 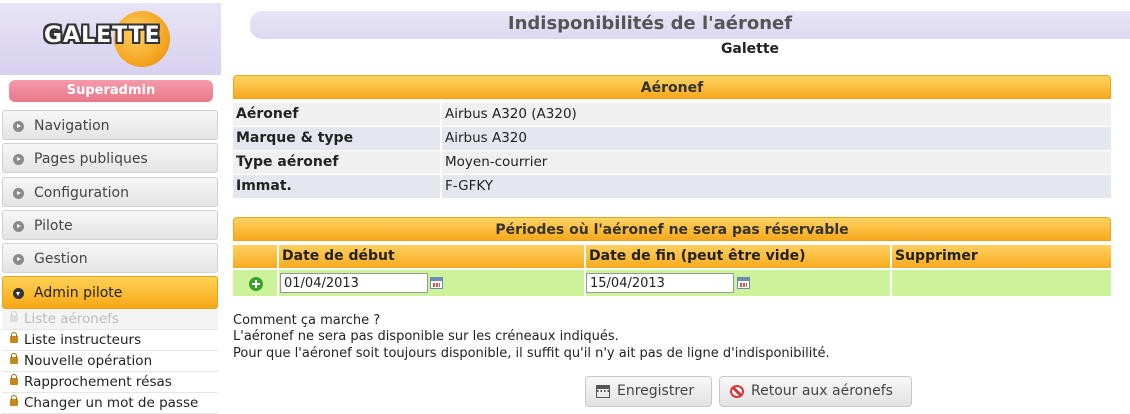 What do you see at coordinates (336, 138) in the screenshot?
I see `info-label: Marque & type` at bounding box center [336, 138].